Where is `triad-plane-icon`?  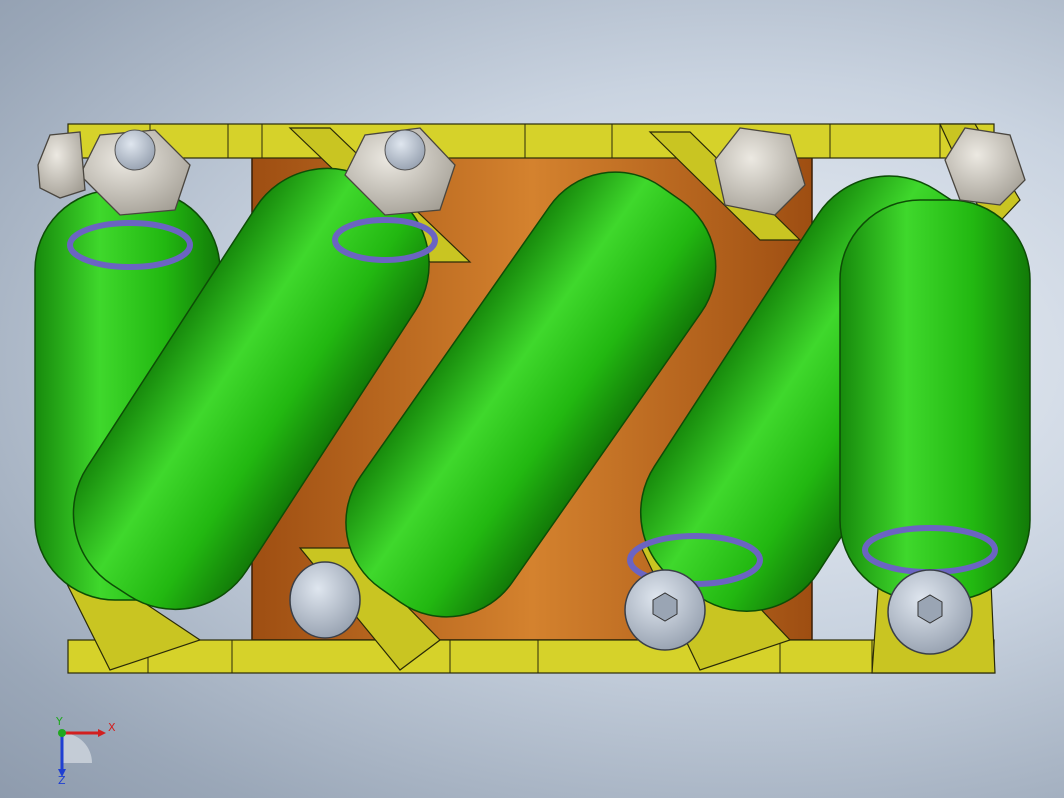 triad-plane-icon is located at coordinates (77, 748).